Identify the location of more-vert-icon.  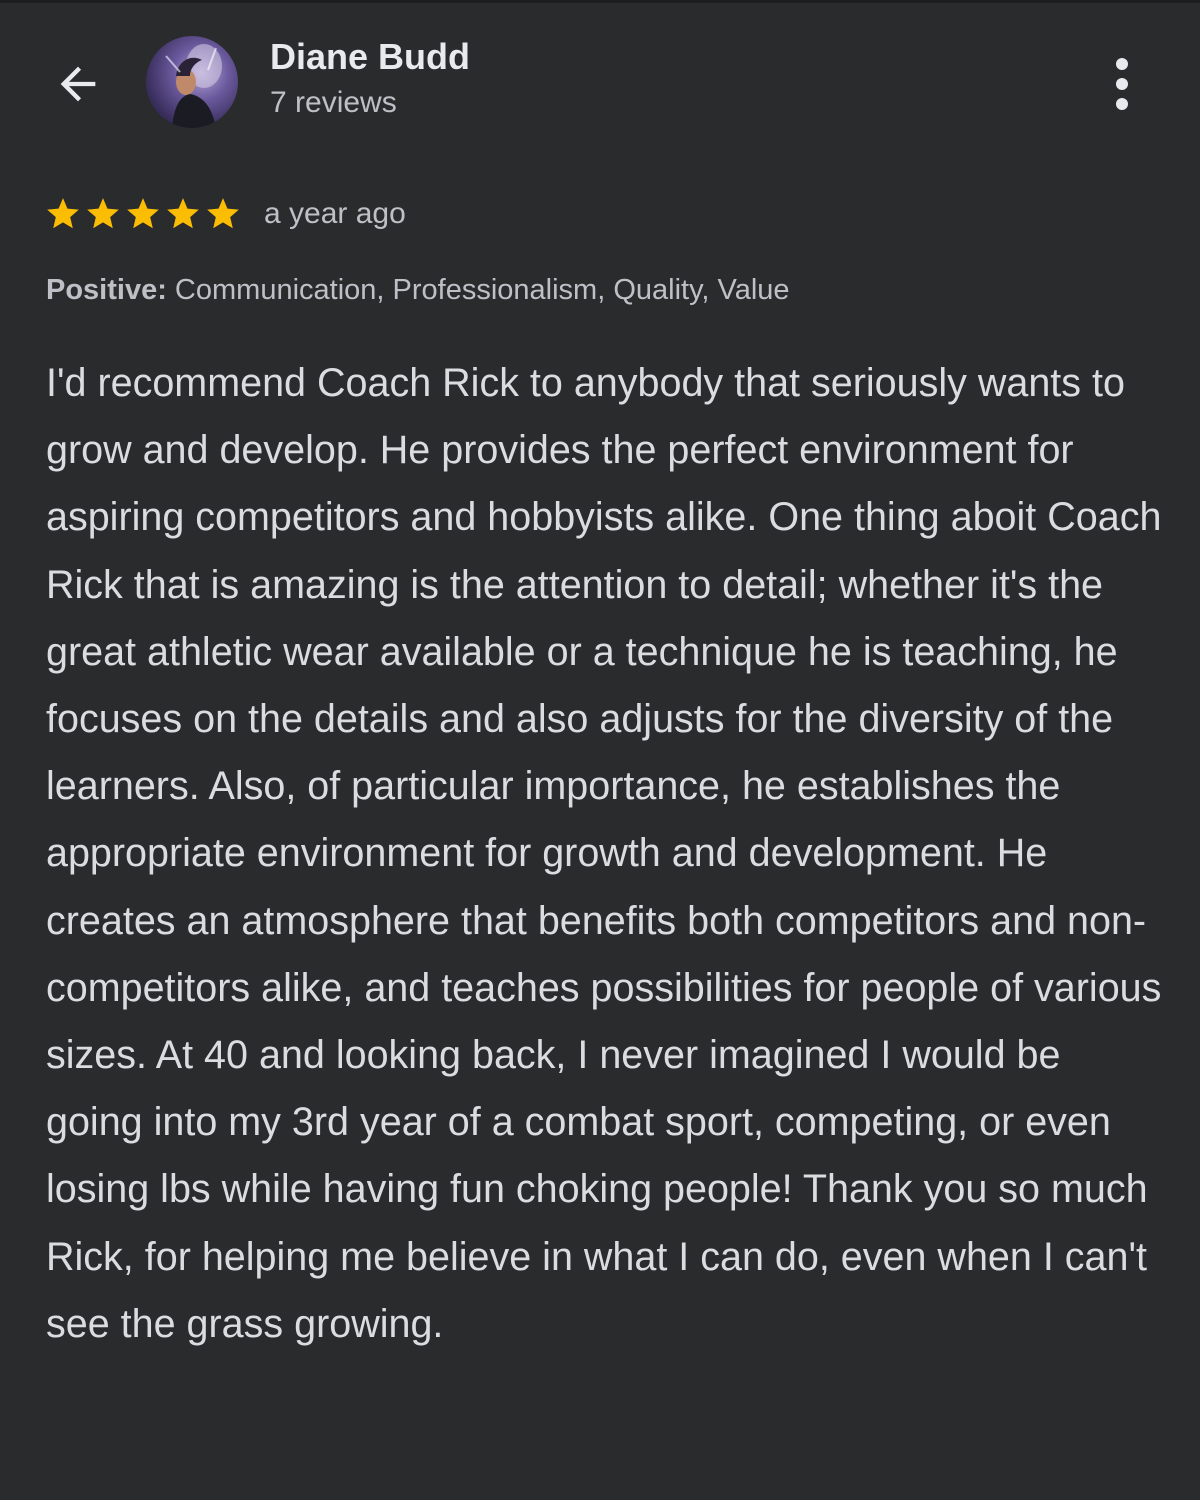
(1122, 64).